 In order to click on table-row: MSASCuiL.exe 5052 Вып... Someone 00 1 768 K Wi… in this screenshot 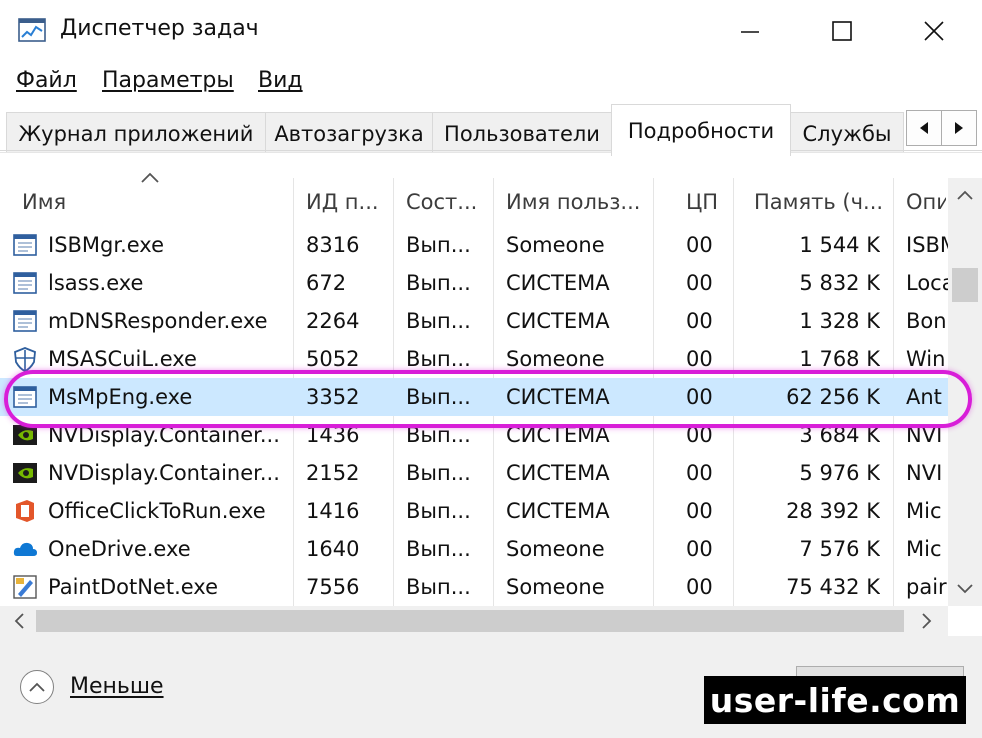, I will do `click(474, 359)`.